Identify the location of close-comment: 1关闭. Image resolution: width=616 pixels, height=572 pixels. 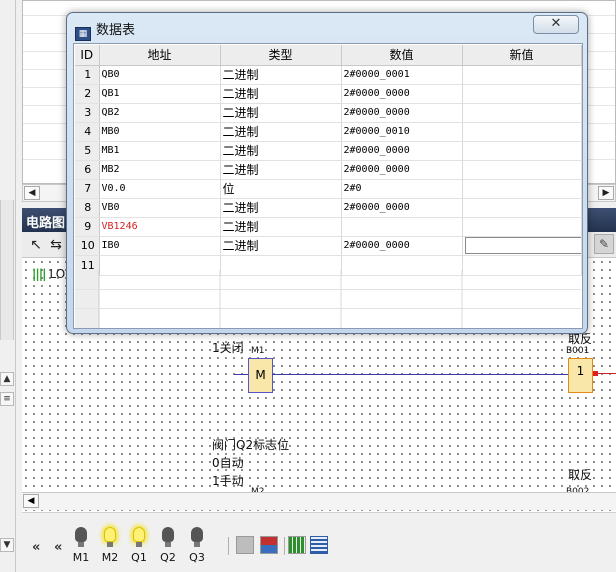
(228, 348).